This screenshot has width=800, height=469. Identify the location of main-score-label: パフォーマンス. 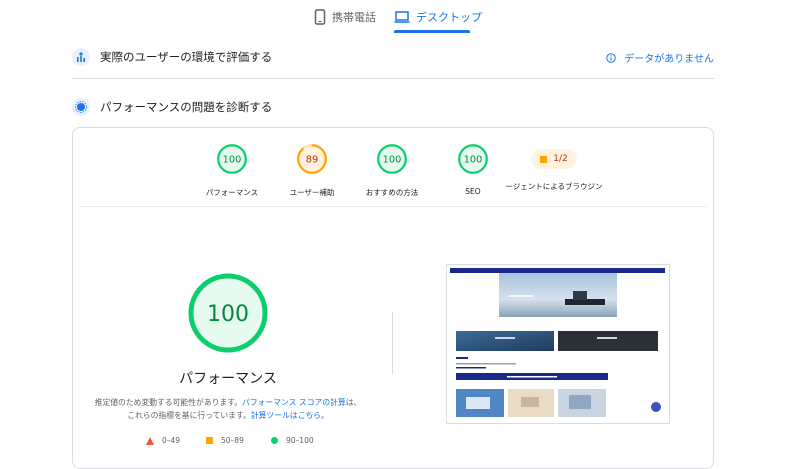
(228, 379).